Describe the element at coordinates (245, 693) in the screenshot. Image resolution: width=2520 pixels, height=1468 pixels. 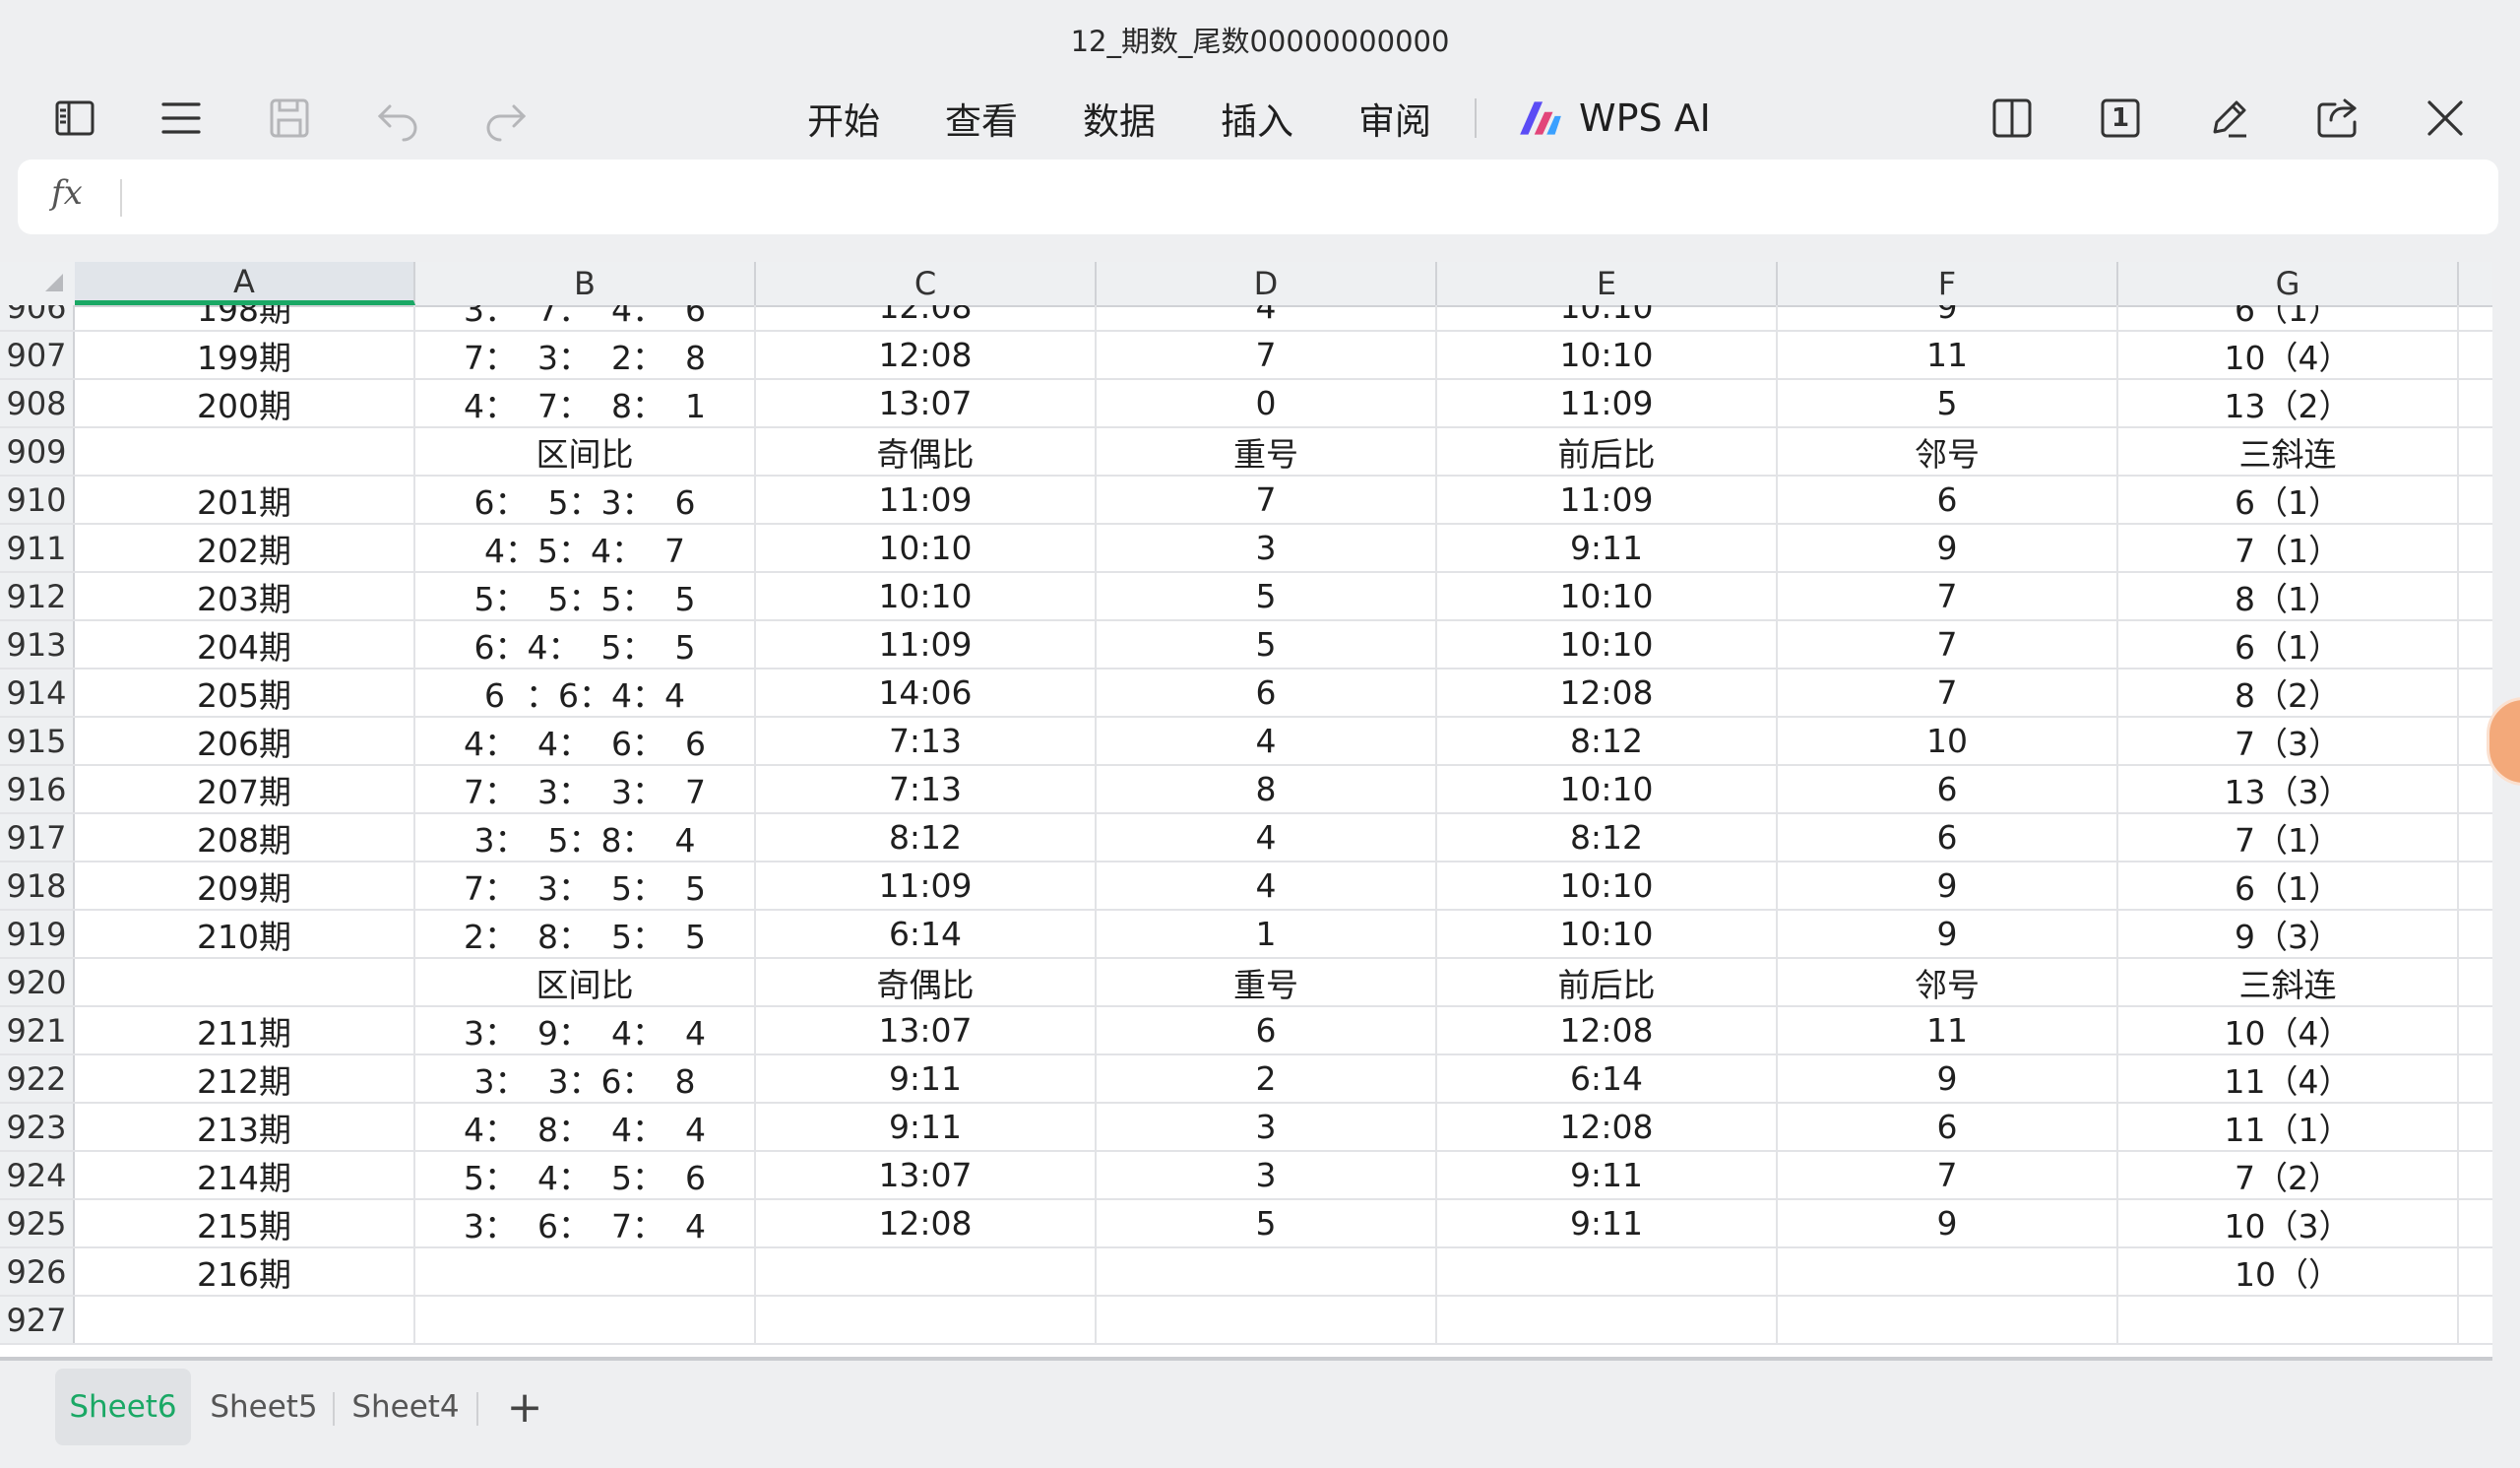
I see `cell-a914: 205期` at that location.